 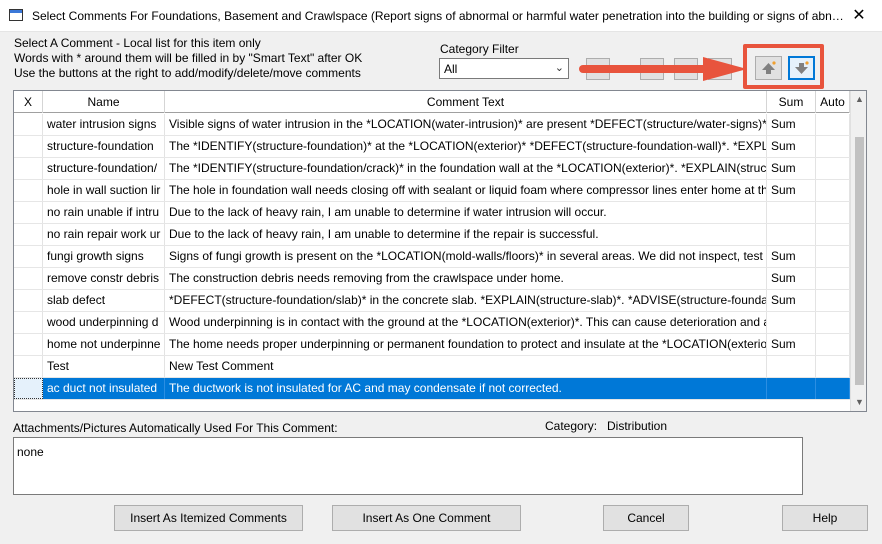 What do you see at coordinates (859, 16) in the screenshot?
I see `close-button: ✕` at bounding box center [859, 16].